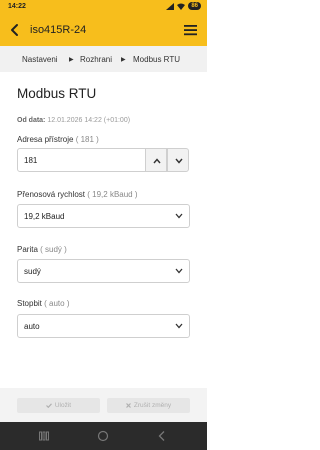  Describe the element at coordinates (103, 326) in the screenshot. I see `stopbit-select: auto` at that location.